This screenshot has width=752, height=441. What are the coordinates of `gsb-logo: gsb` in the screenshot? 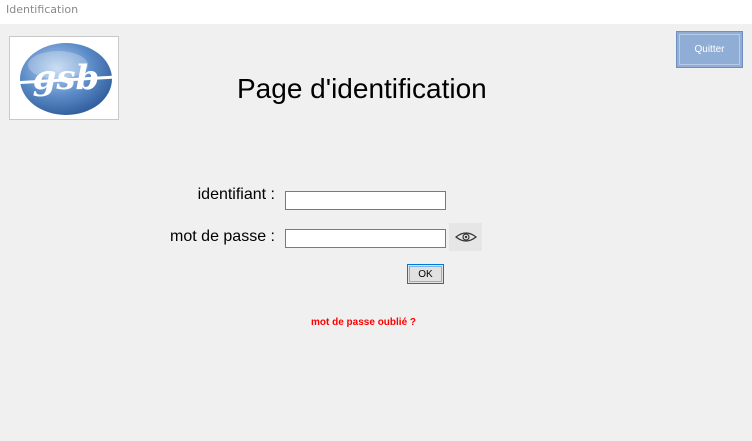 It's located at (64, 78).